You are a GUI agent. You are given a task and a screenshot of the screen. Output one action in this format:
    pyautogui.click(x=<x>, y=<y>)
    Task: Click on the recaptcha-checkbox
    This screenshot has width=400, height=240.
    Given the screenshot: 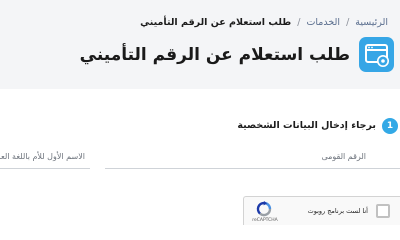 What is the action you would take?
    pyautogui.click(x=383, y=211)
    